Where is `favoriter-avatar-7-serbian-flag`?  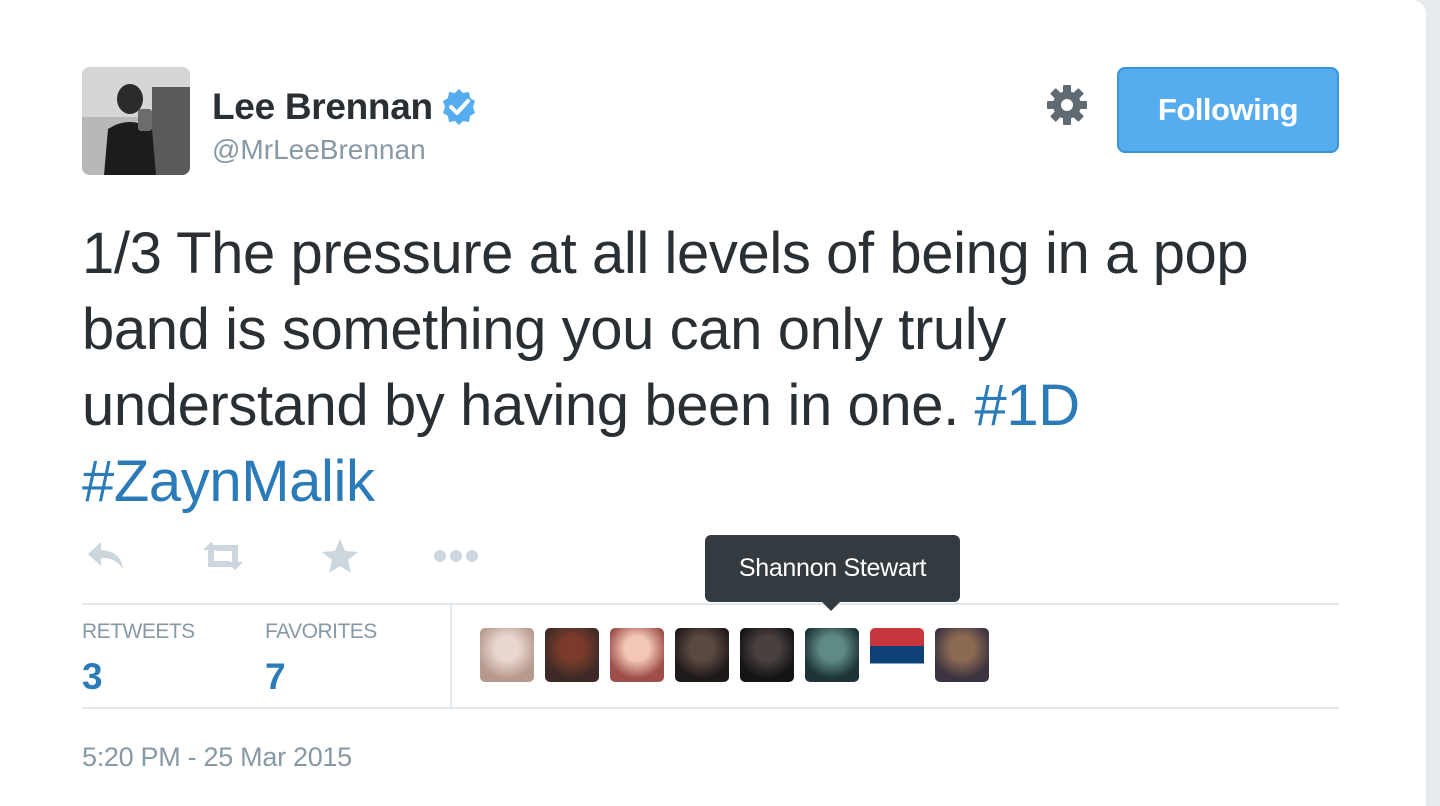 favoriter-avatar-7-serbian-flag is located at coordinates (897, 655).